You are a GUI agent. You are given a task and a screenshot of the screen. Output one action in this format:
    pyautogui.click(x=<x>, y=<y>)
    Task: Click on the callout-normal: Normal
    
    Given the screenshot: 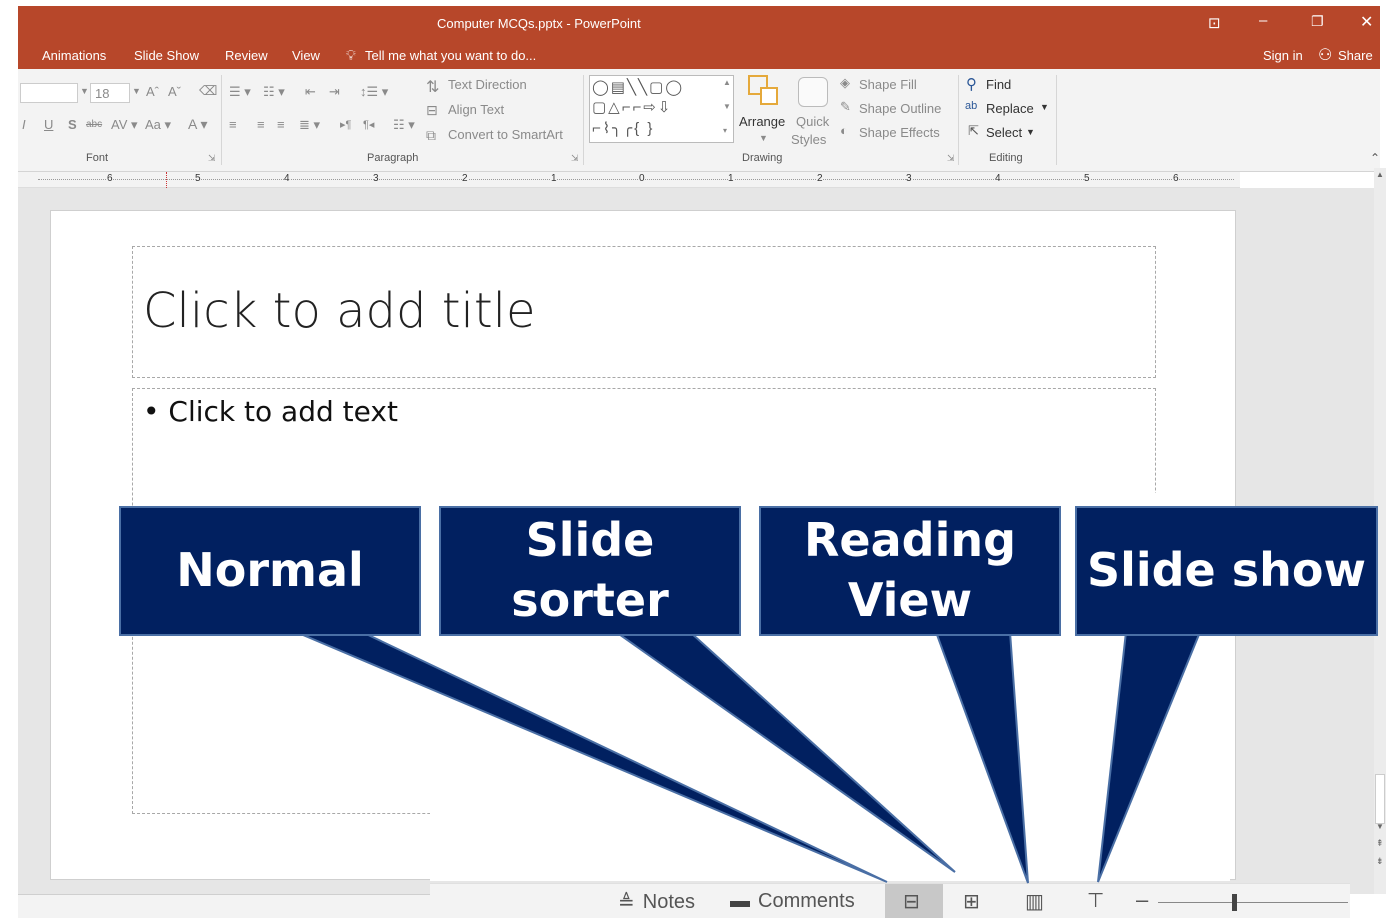 What is the action you would take?
    pyautogui.click(x=270, y=571)
    